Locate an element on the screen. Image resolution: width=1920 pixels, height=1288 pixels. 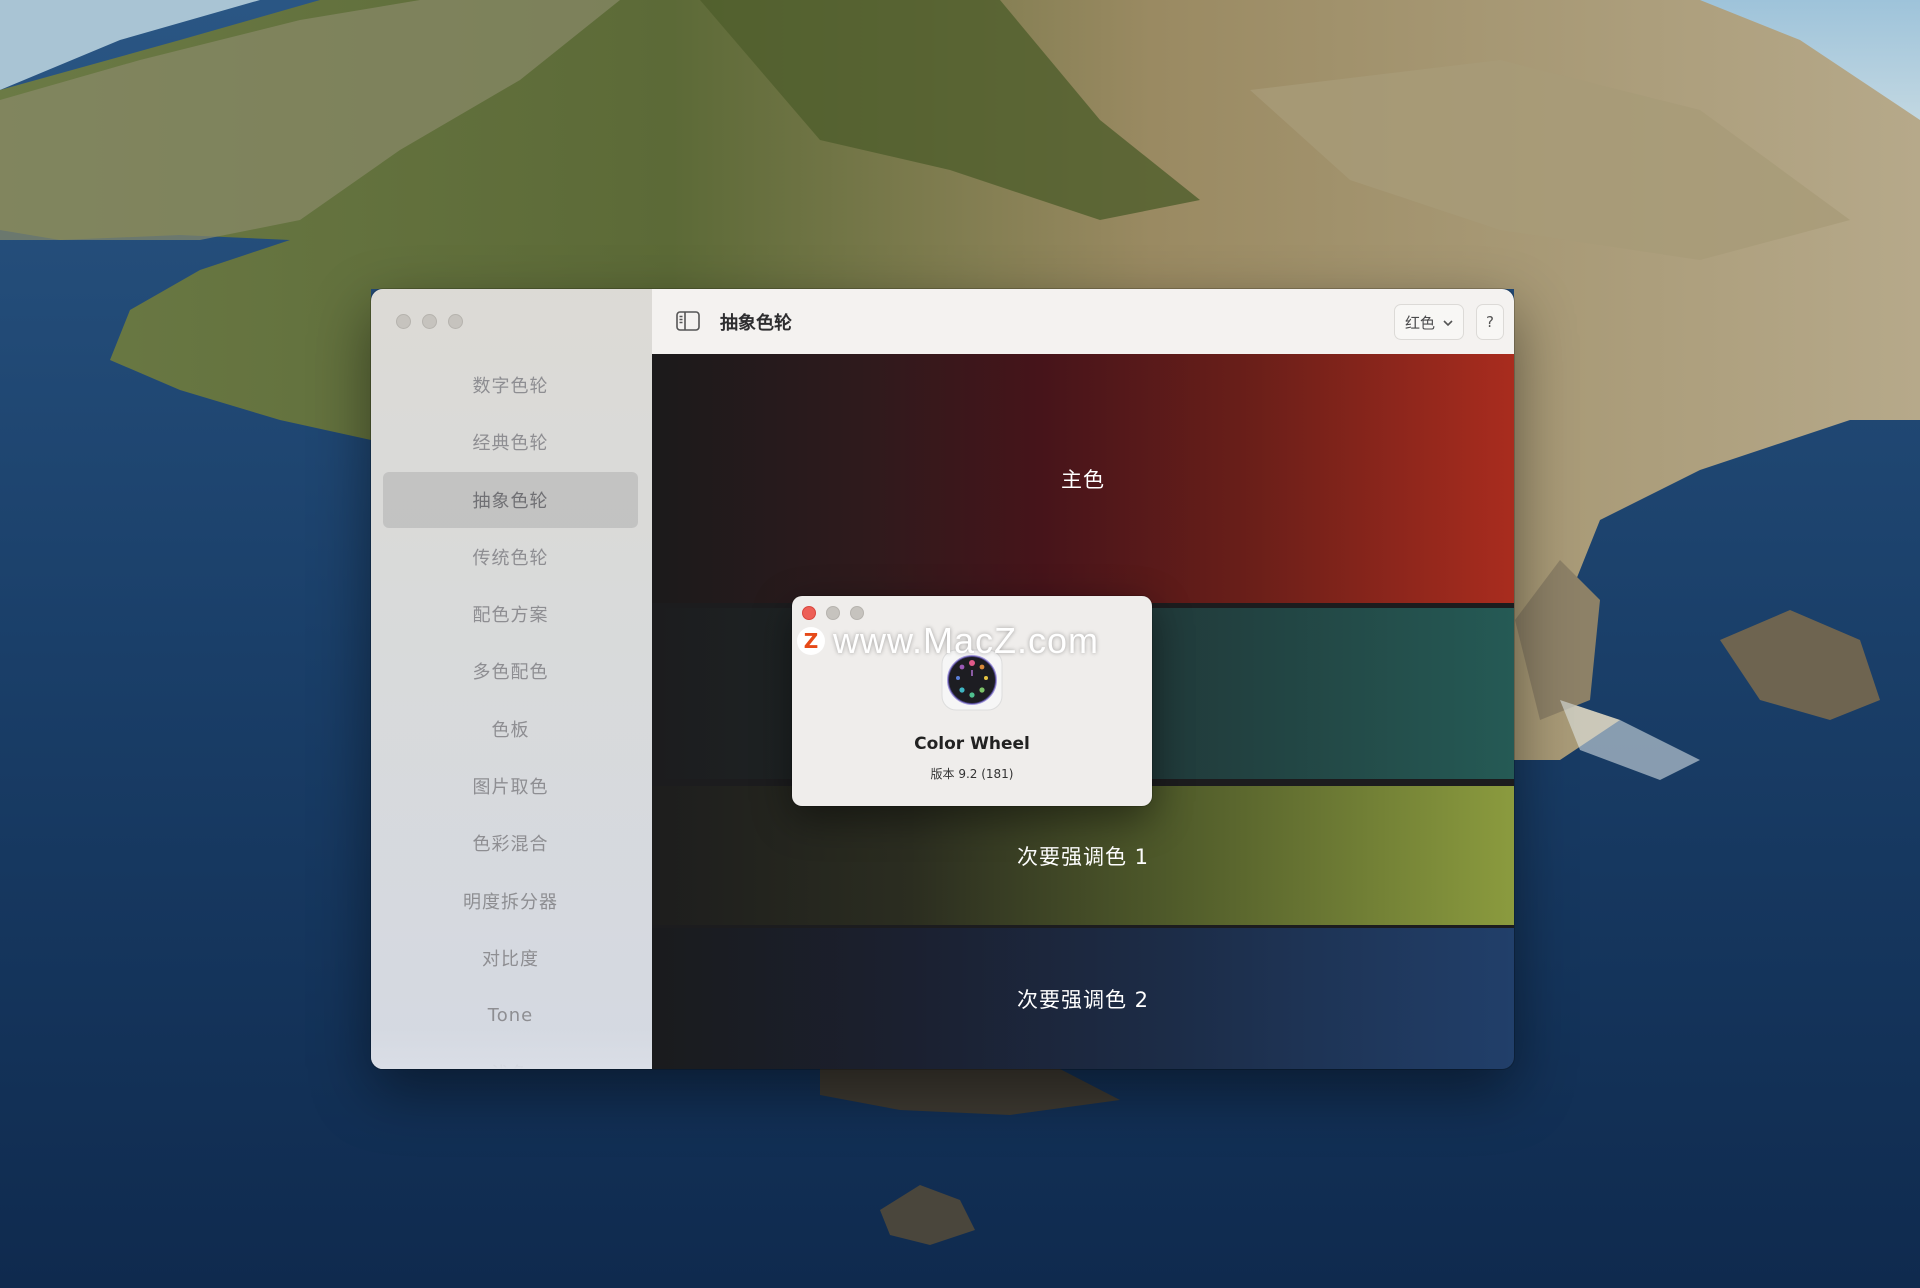
page-title: 抽象色轮 is located at coordinates (756, 323).